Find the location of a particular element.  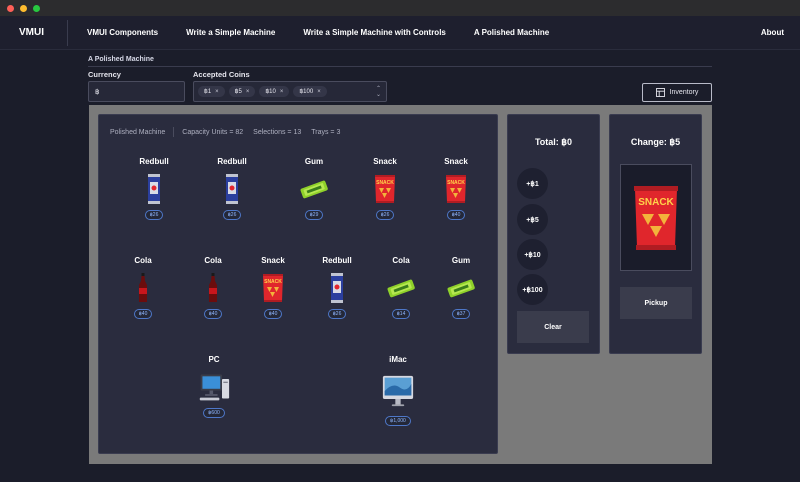

capacity-units: Capacity Units = 82 is located at coordinates (213, 132).